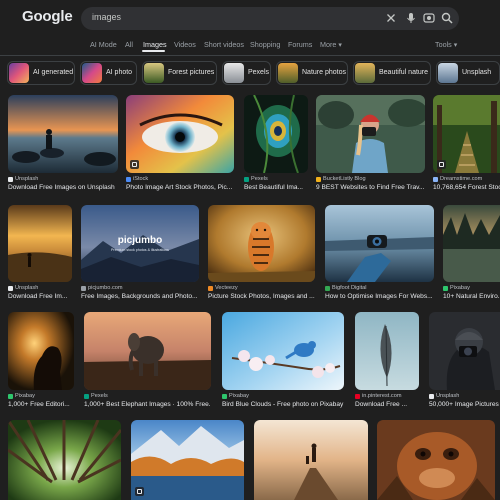  I want to click on chip-forest-pictures: Forest pictures, so click(179, 73).